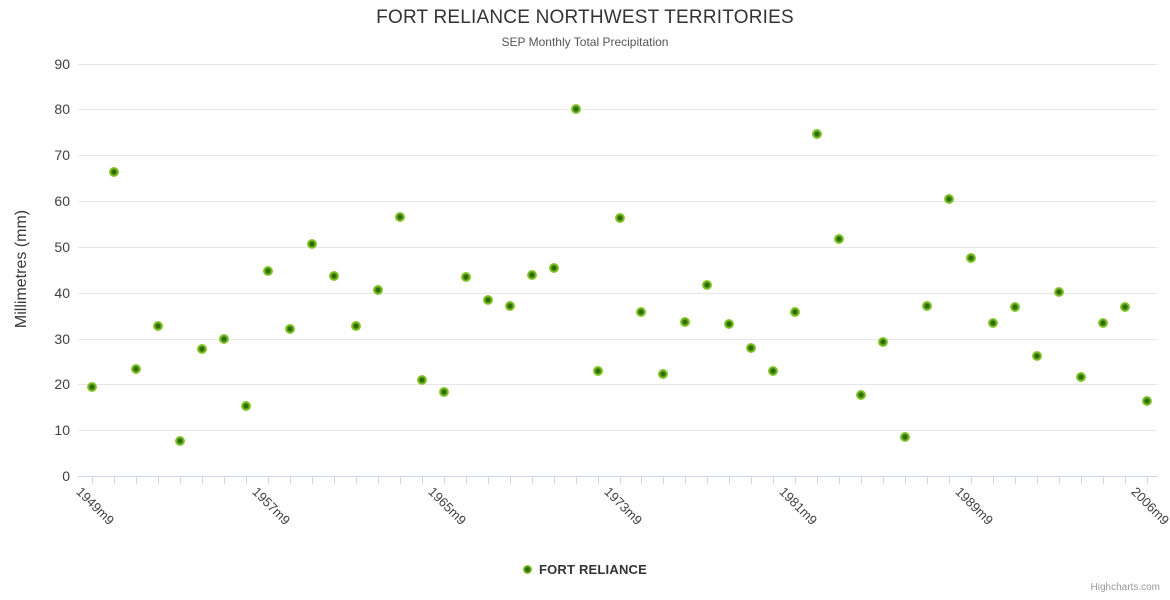 Image resolution: width=1170 pixels, height=600 pixels. Describe the element at coordinates (62, 155) in the screenshot. I see `y-axis-label: 70` at that location.